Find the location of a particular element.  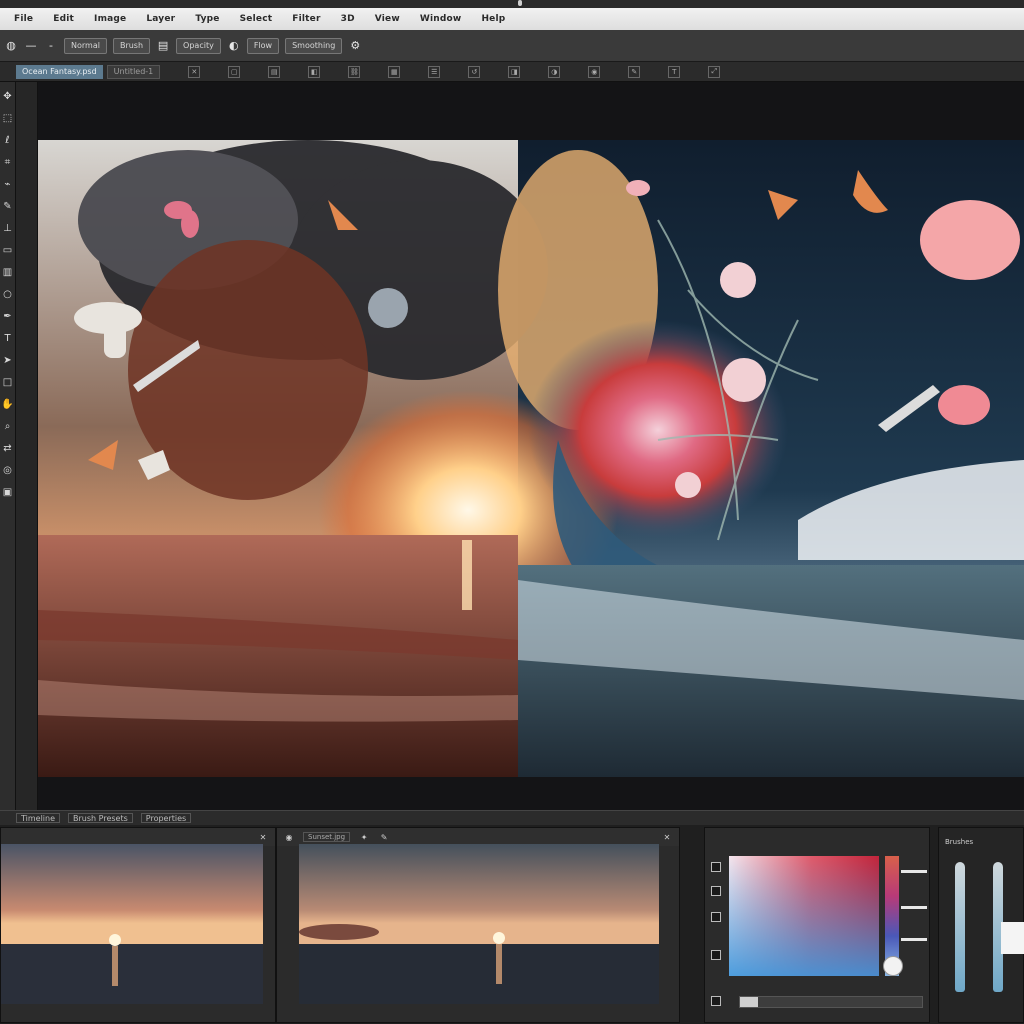

menu-image: Image is located at coordinates (110, 19).